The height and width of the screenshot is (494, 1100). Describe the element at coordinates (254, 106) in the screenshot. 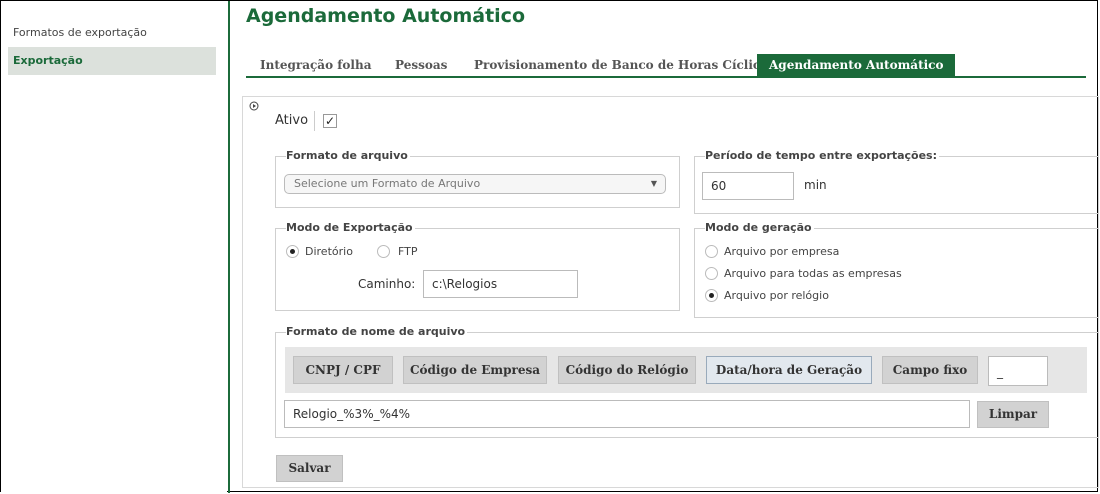

I see `collapse-toggle-icon` at that location.